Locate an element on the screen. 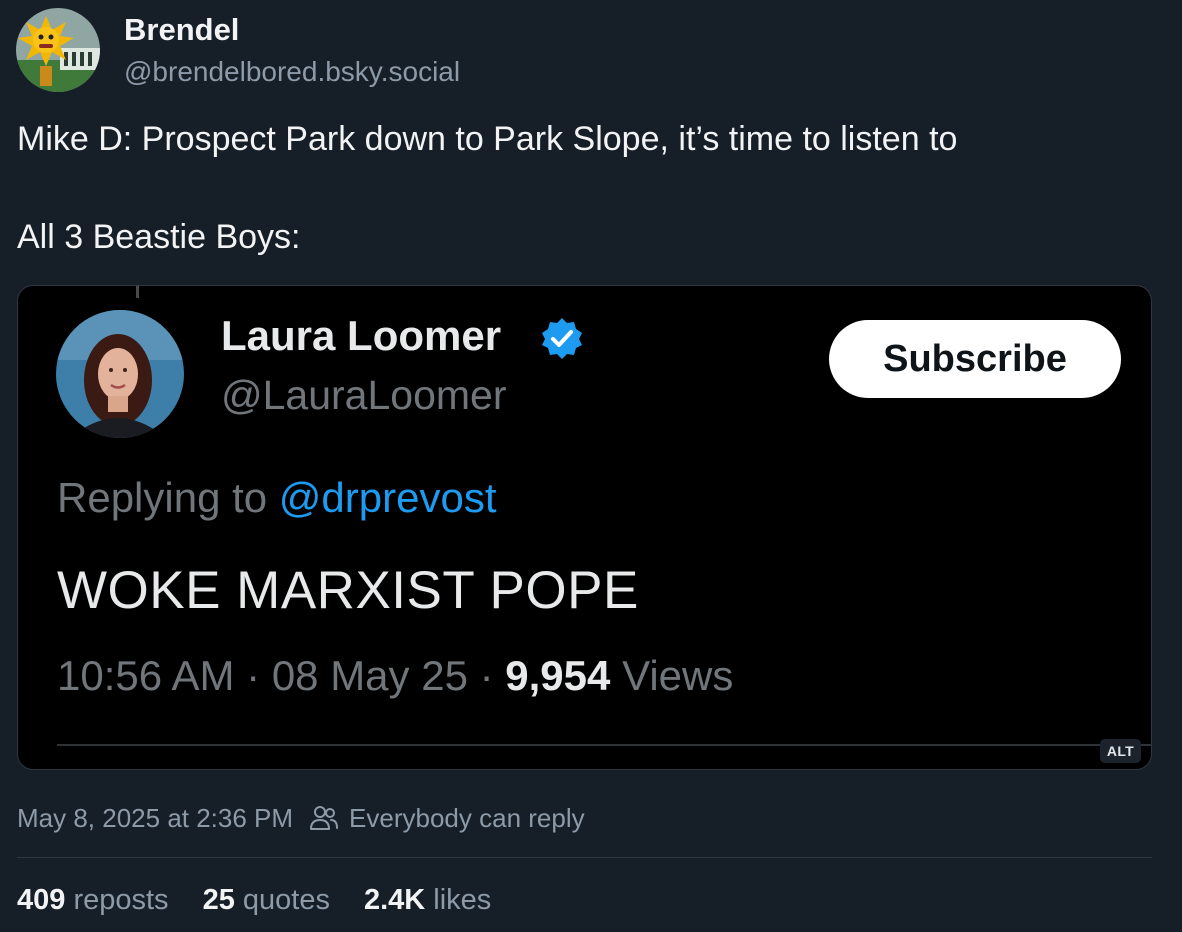 The height and width of the screenshot is (932, 1182). engagement-stats: 409 reposts 25 quotes 2.4K likes is located at coordinates (271, 900).